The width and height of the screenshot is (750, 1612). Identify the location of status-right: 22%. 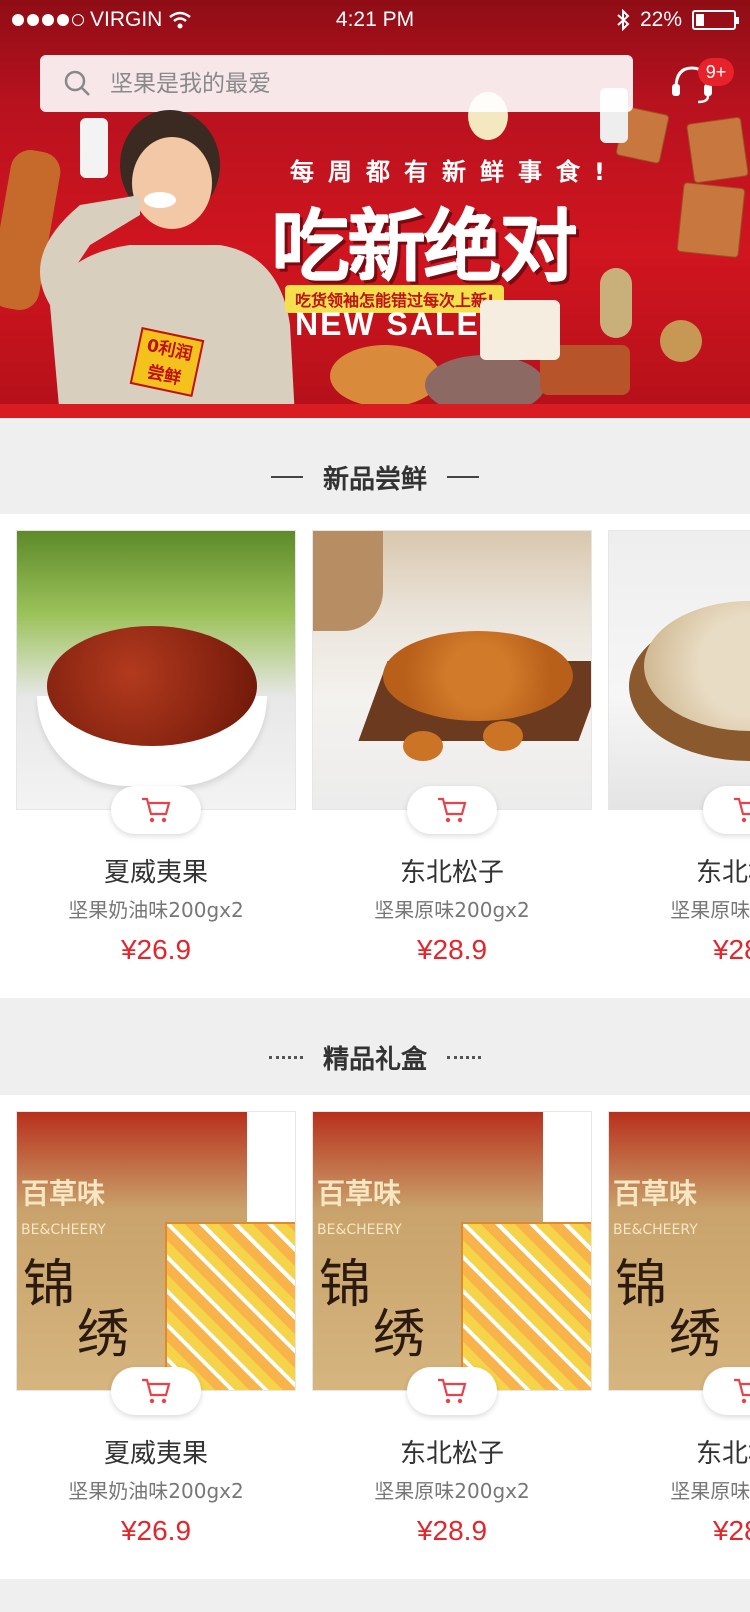
(677, 20).